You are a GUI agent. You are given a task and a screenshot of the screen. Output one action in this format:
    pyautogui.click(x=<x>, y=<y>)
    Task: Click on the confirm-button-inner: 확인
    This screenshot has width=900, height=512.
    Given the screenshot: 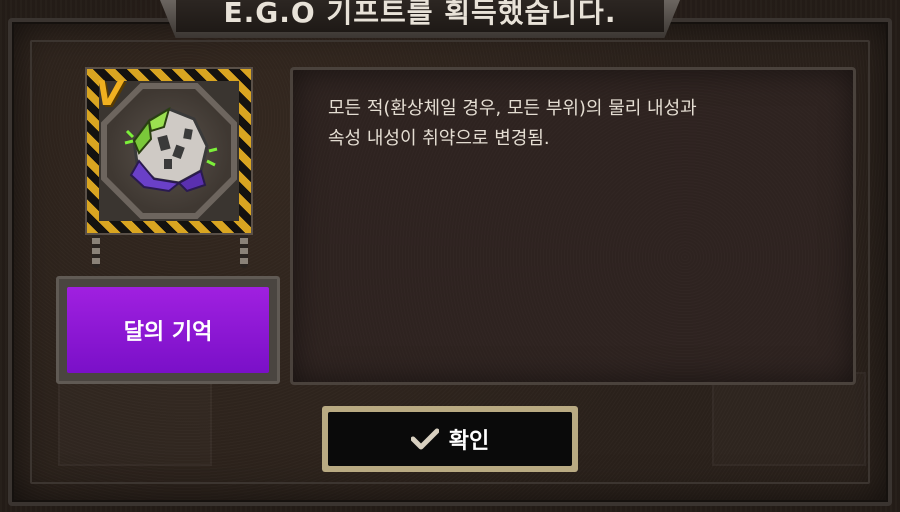 What is the action you would take?
    pyautogui.click(x=450, y=439)
    